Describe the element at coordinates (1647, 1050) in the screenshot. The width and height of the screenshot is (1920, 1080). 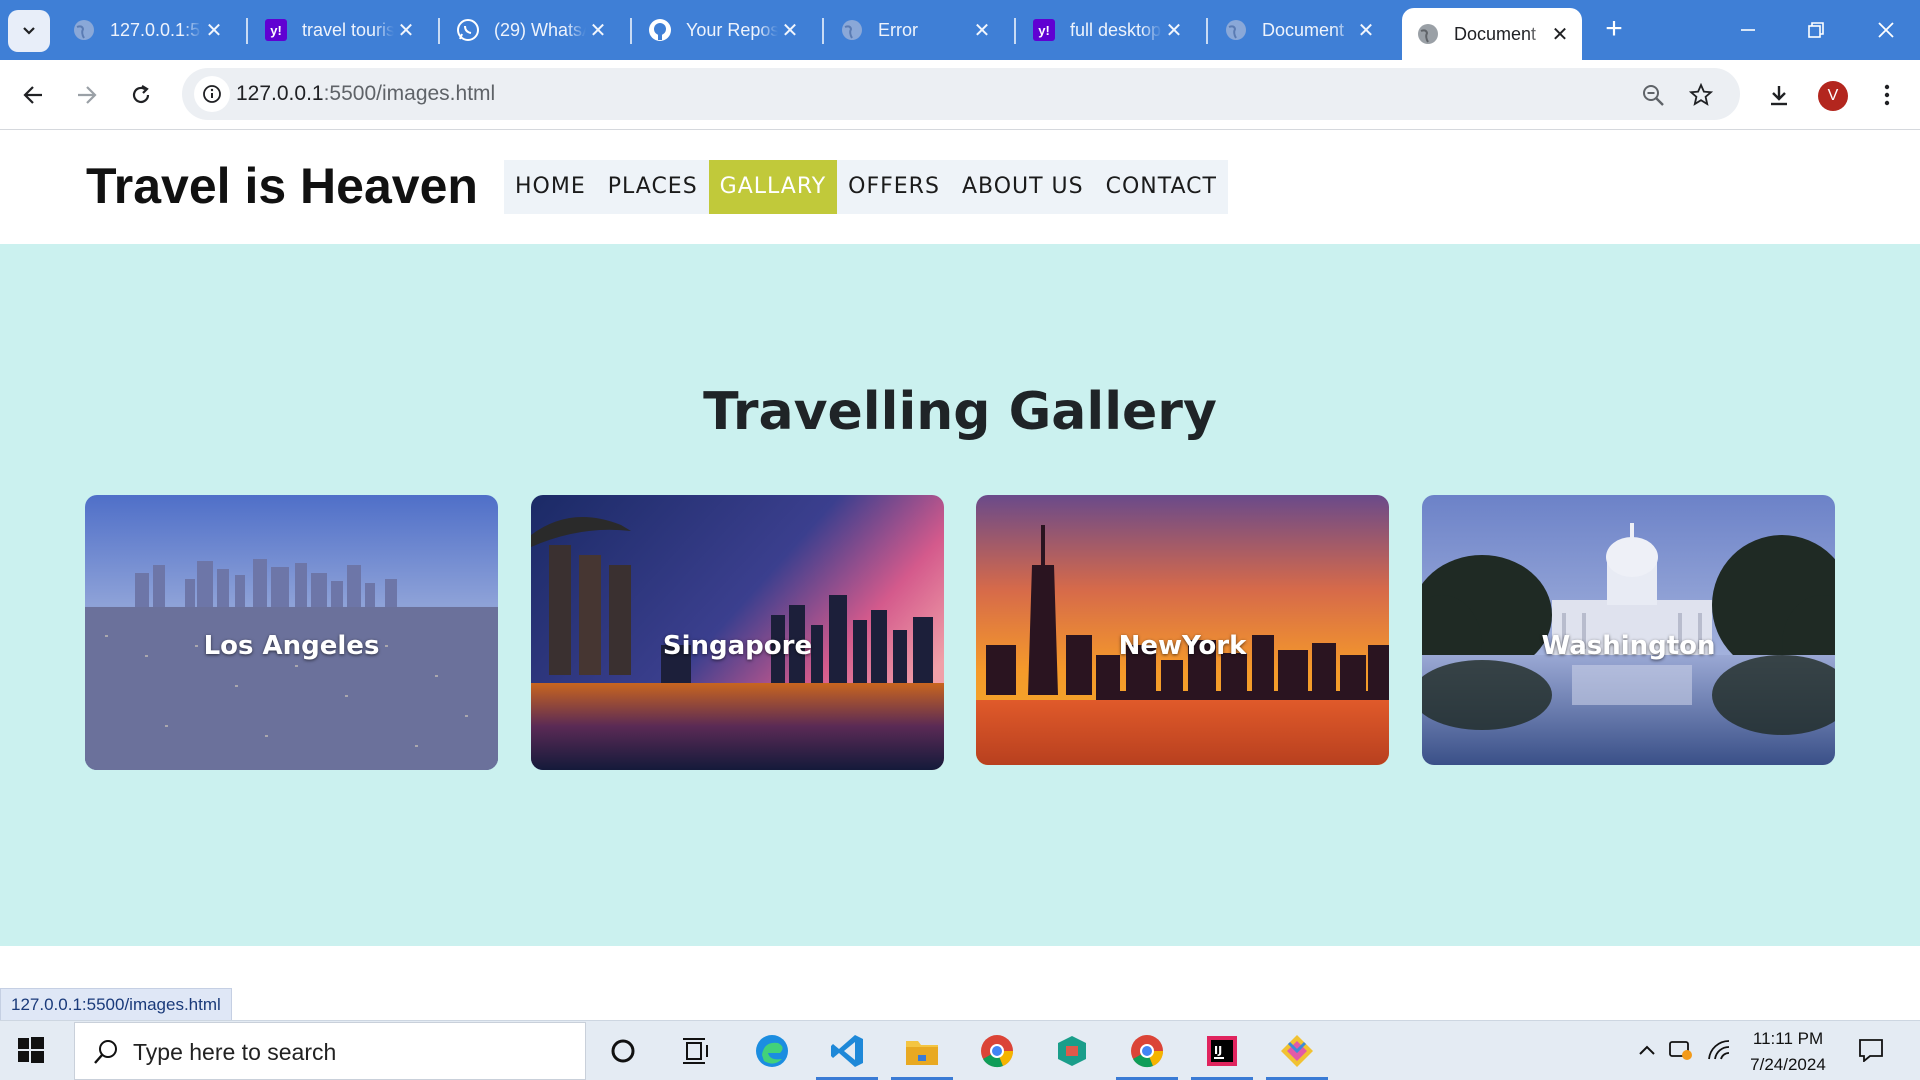
I see `show-hidden-icons-icon` at that location.